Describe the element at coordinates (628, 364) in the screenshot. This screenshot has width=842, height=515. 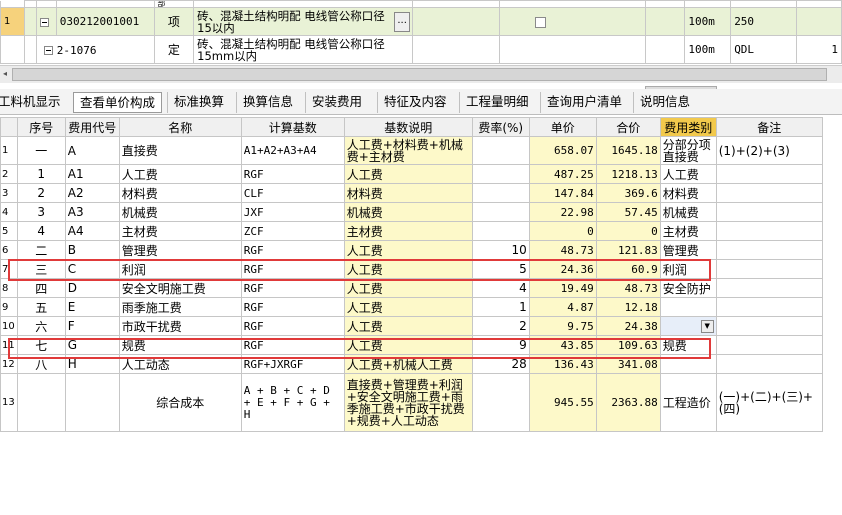
I see `total-cell: 341.08` at that location.